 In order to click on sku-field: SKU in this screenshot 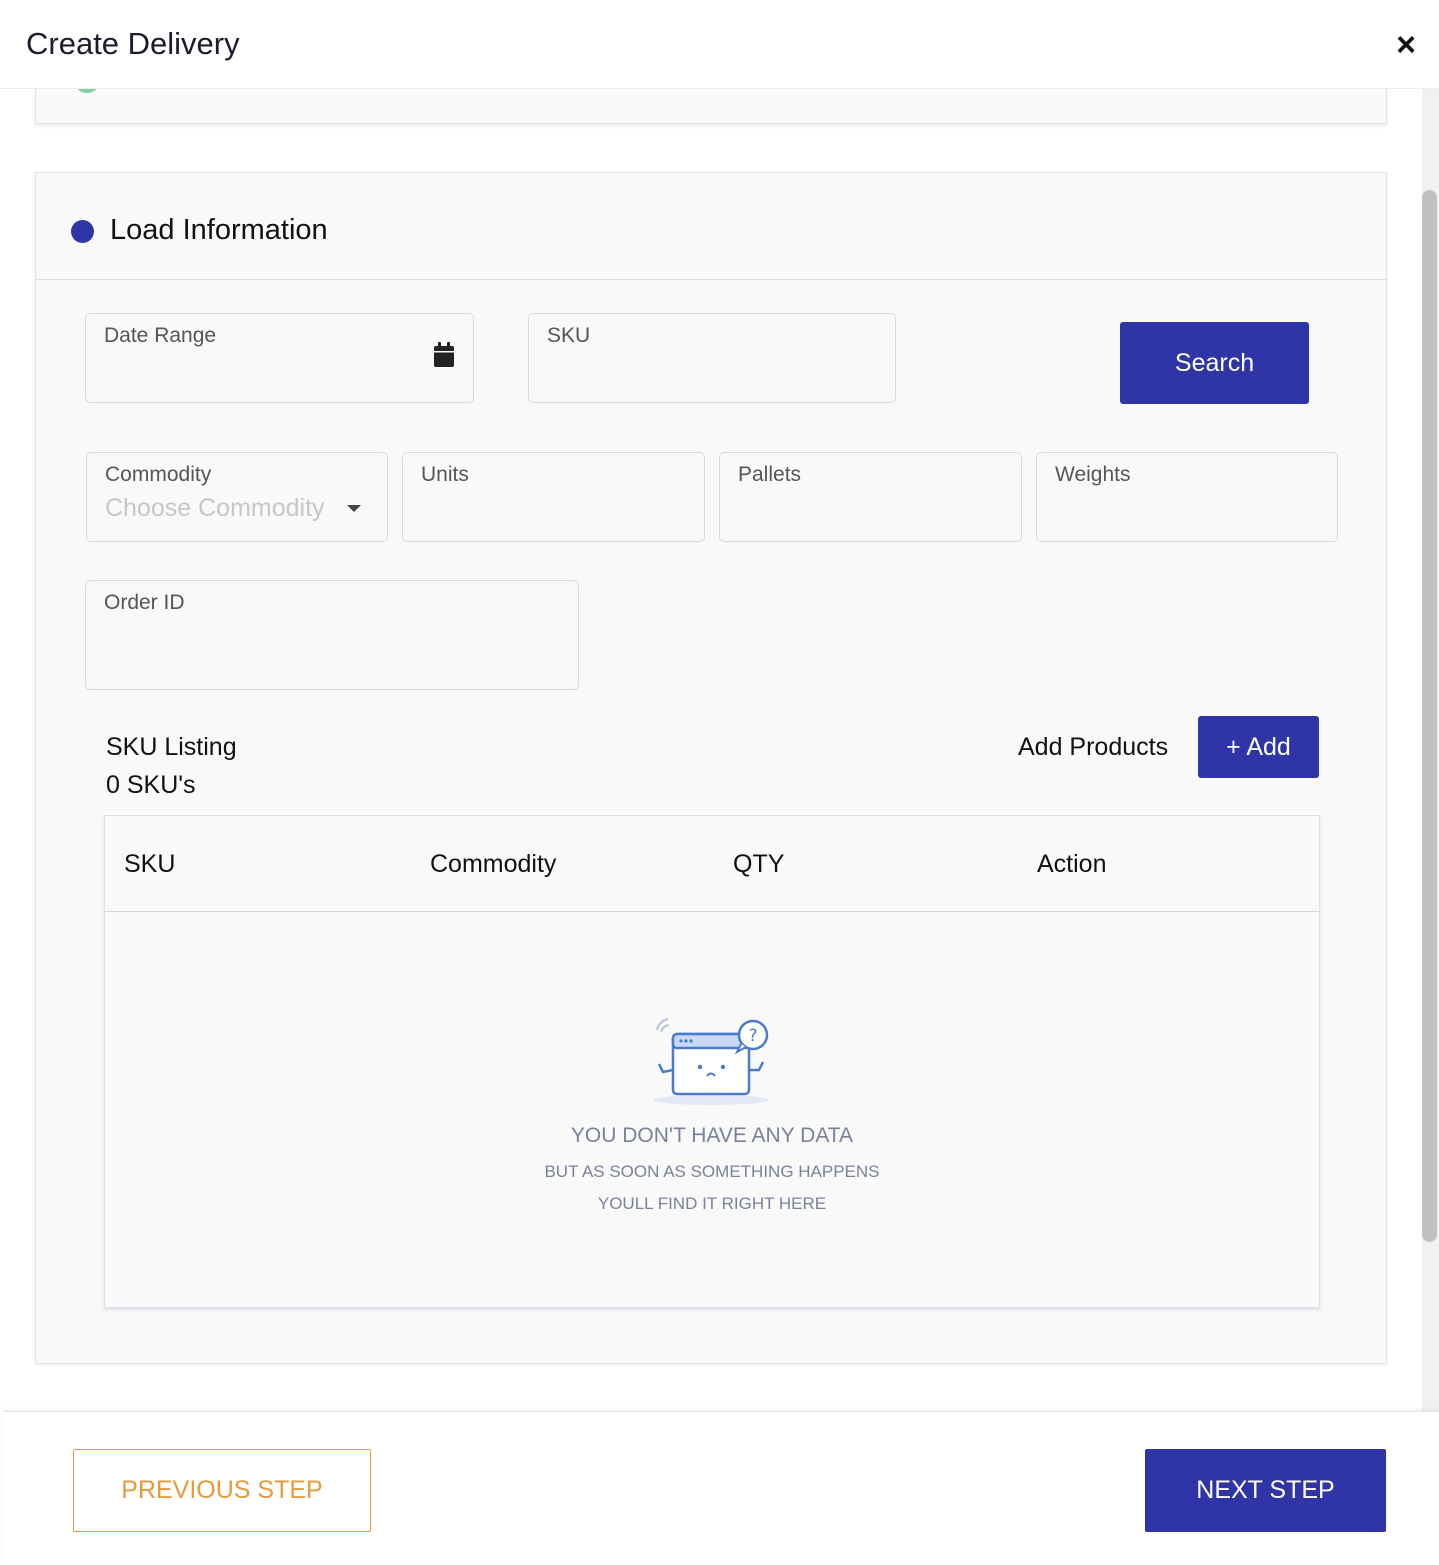, I will do `click(712, 358)`.